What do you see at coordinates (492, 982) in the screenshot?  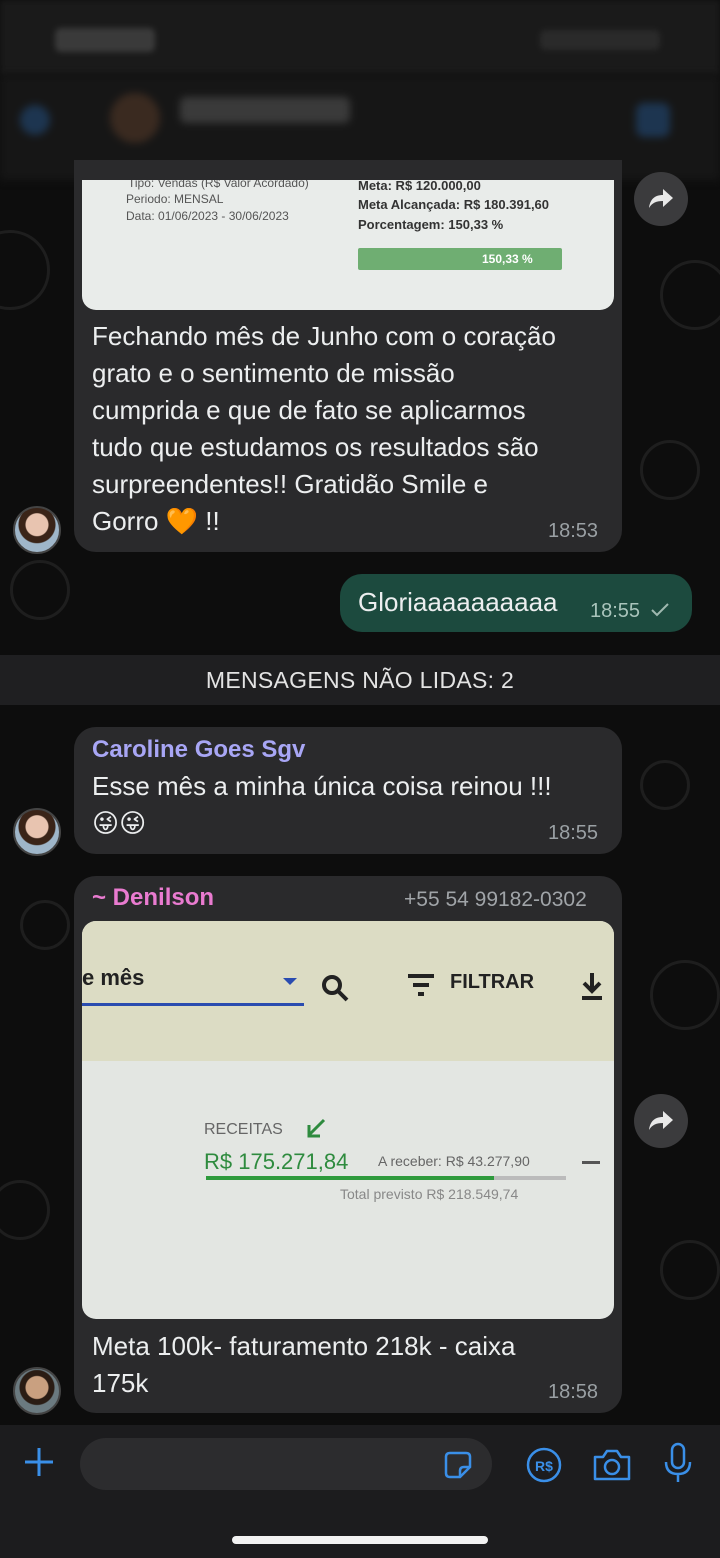 I see `image-filtrar: FILTRAR` at bounding box center [492, 982].